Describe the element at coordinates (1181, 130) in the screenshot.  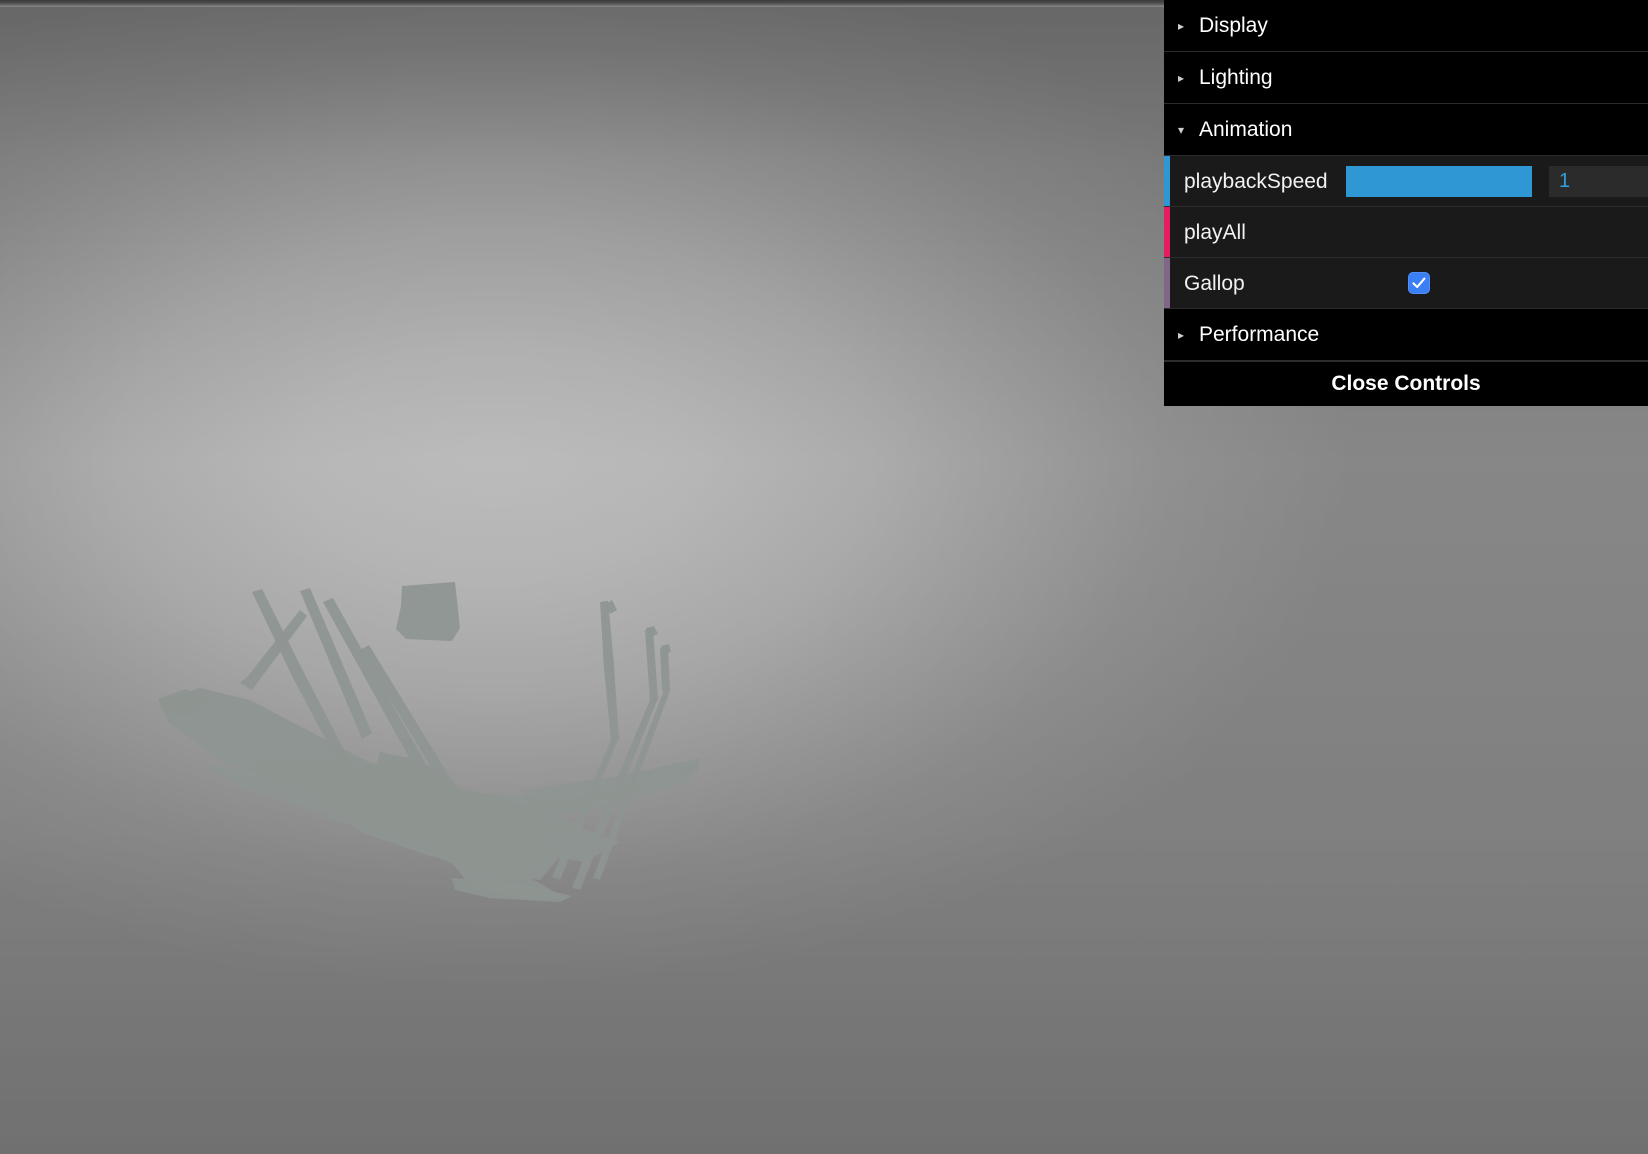
I see `chevron-down-icon: ▾` at that location.